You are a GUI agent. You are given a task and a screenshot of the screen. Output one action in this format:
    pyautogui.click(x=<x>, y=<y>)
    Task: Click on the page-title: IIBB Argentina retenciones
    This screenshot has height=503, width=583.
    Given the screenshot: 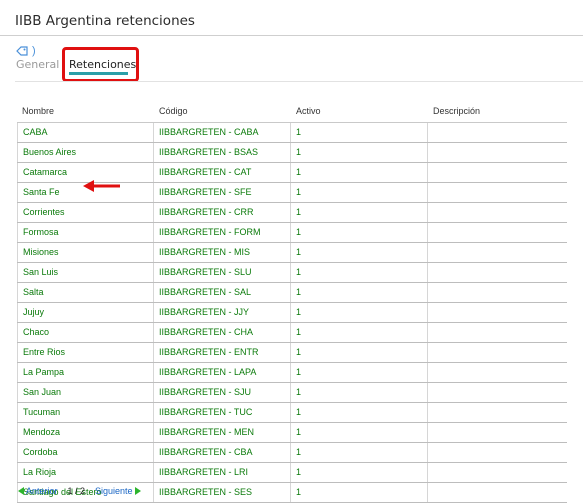 What is the action you would take?
    pyautogui.click(x=105, y=21)
    